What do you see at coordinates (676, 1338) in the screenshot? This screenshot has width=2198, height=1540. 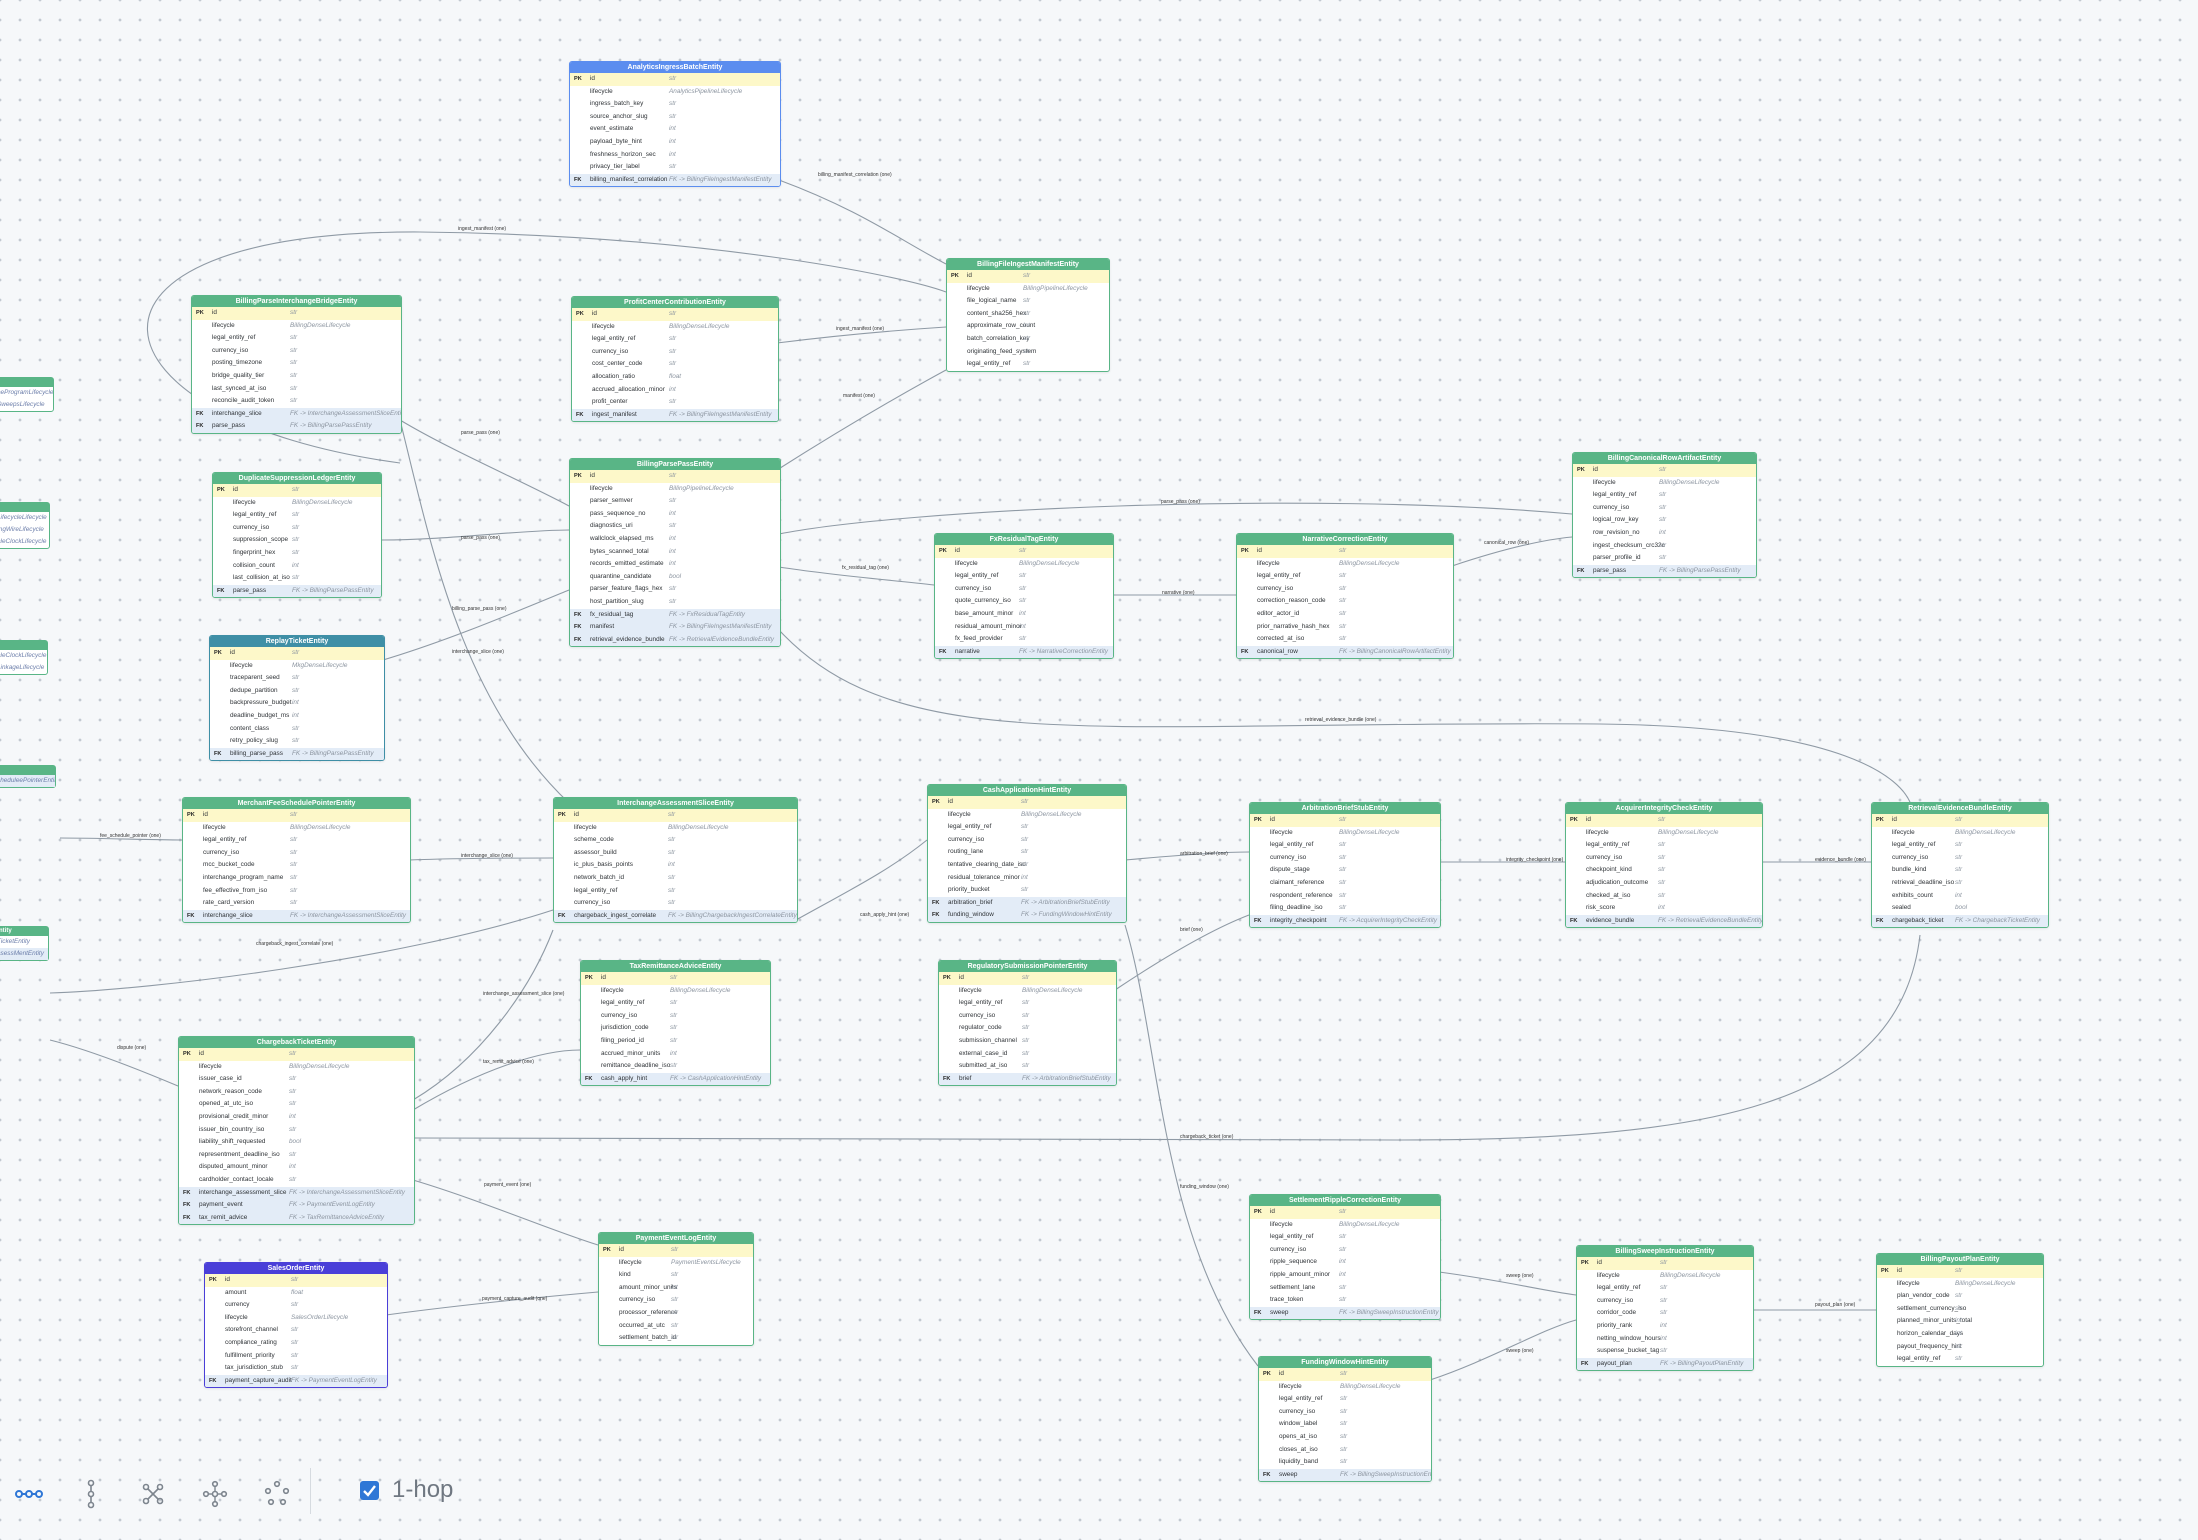 I see `field-row: settlement_batch_id str` at bounding box center [676, 1338].